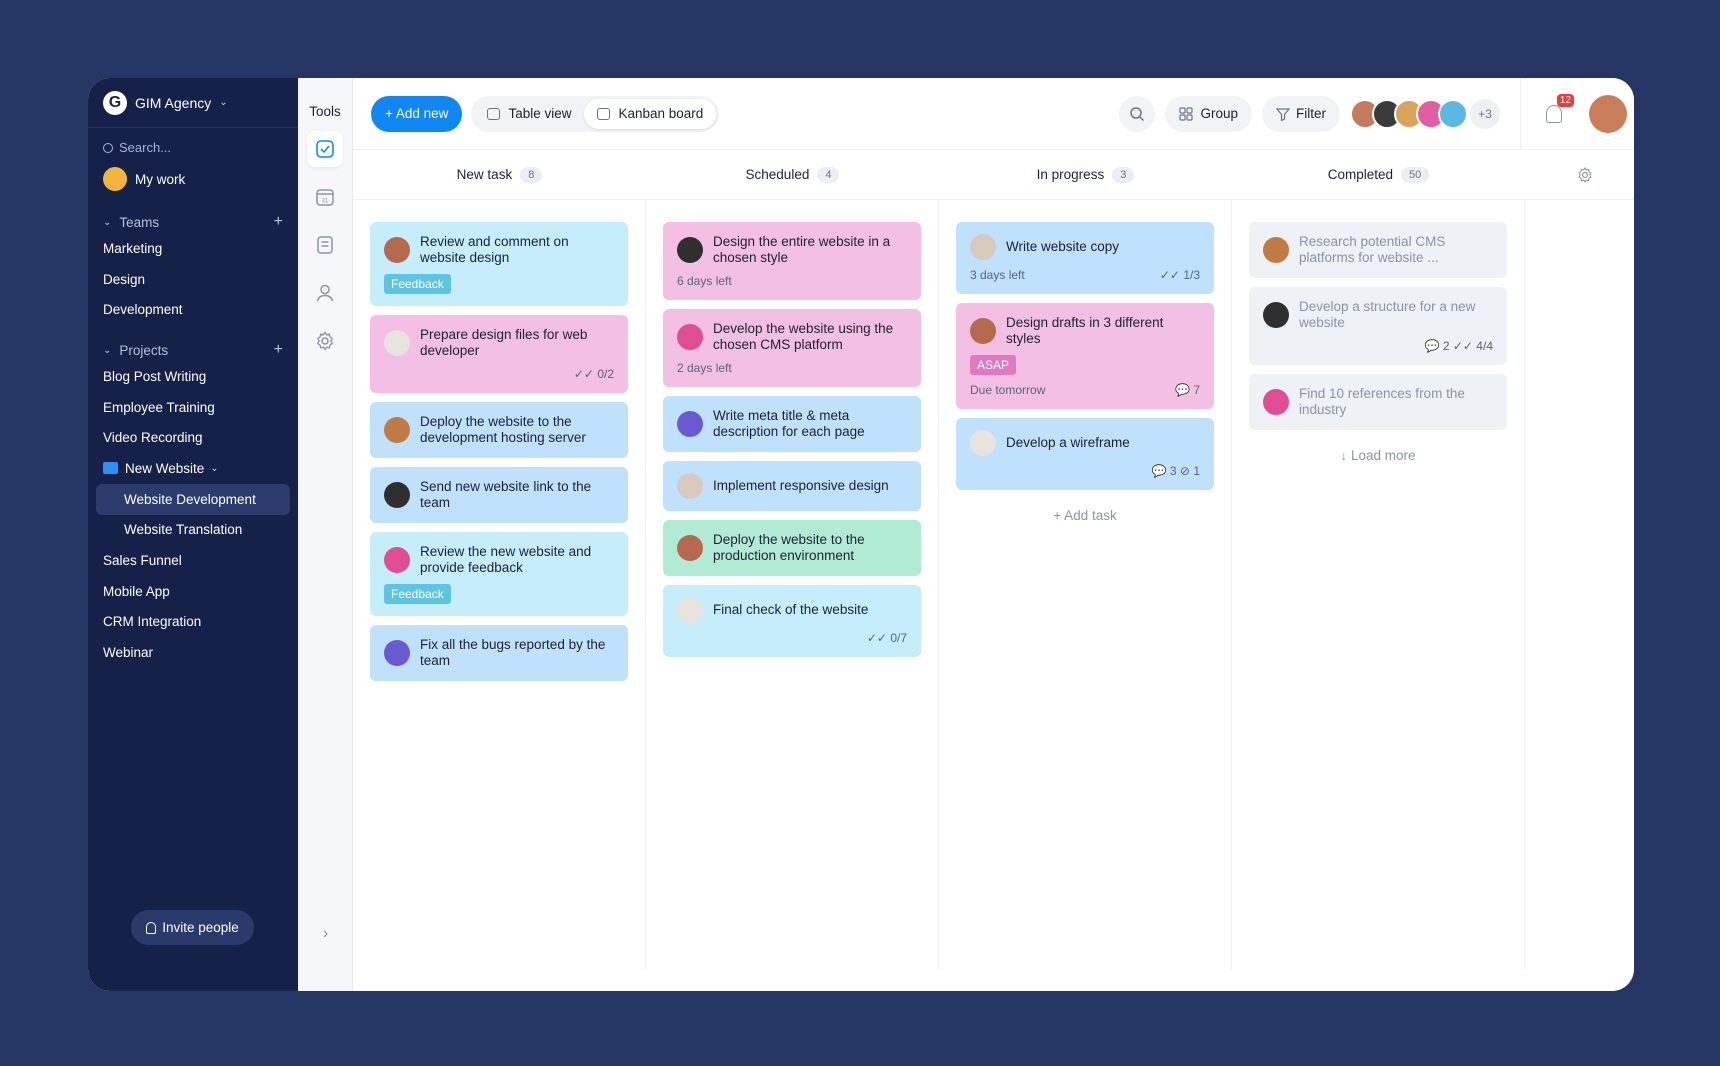 This screenshot has height=1066, width=1720. What do you see at coordinates (193, 309) in the screenshot?
I see `sidebar-item-development: Development` at bounding box center [193, 309].